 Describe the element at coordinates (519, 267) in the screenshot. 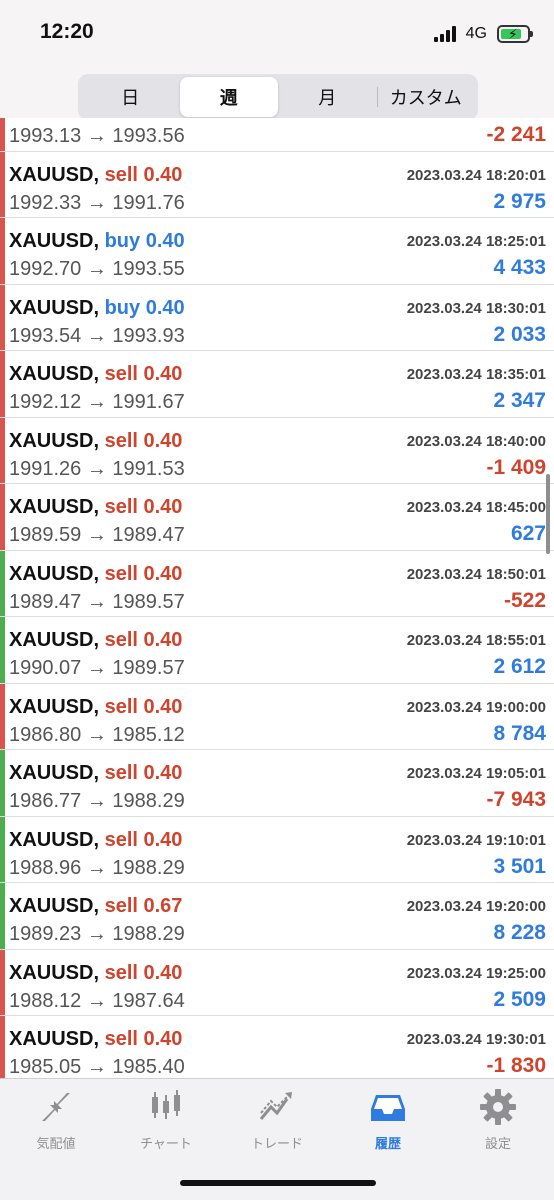

I see `trade-profit: 4 433` at that location.